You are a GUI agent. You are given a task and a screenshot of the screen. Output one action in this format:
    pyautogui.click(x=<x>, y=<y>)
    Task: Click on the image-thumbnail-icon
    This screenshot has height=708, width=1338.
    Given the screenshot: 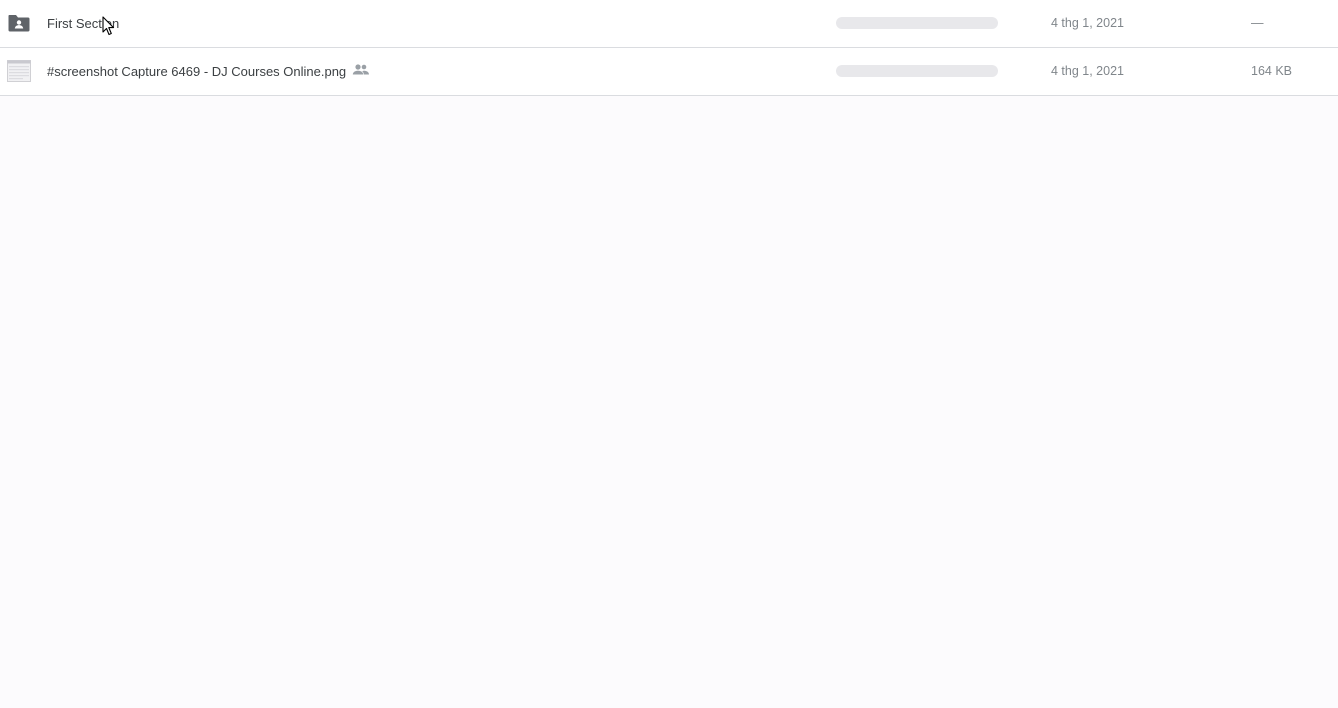 What is the action you would take?
    pyautogui.click(x=19, y=71)
    